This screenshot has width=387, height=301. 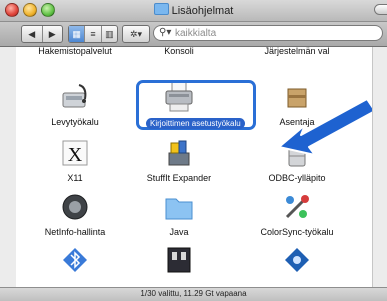 What do you see at coordinates (297, 232) in the screenshot?
I see `app-label: ColorSync-työkalu` at bounding box center [297, 232].